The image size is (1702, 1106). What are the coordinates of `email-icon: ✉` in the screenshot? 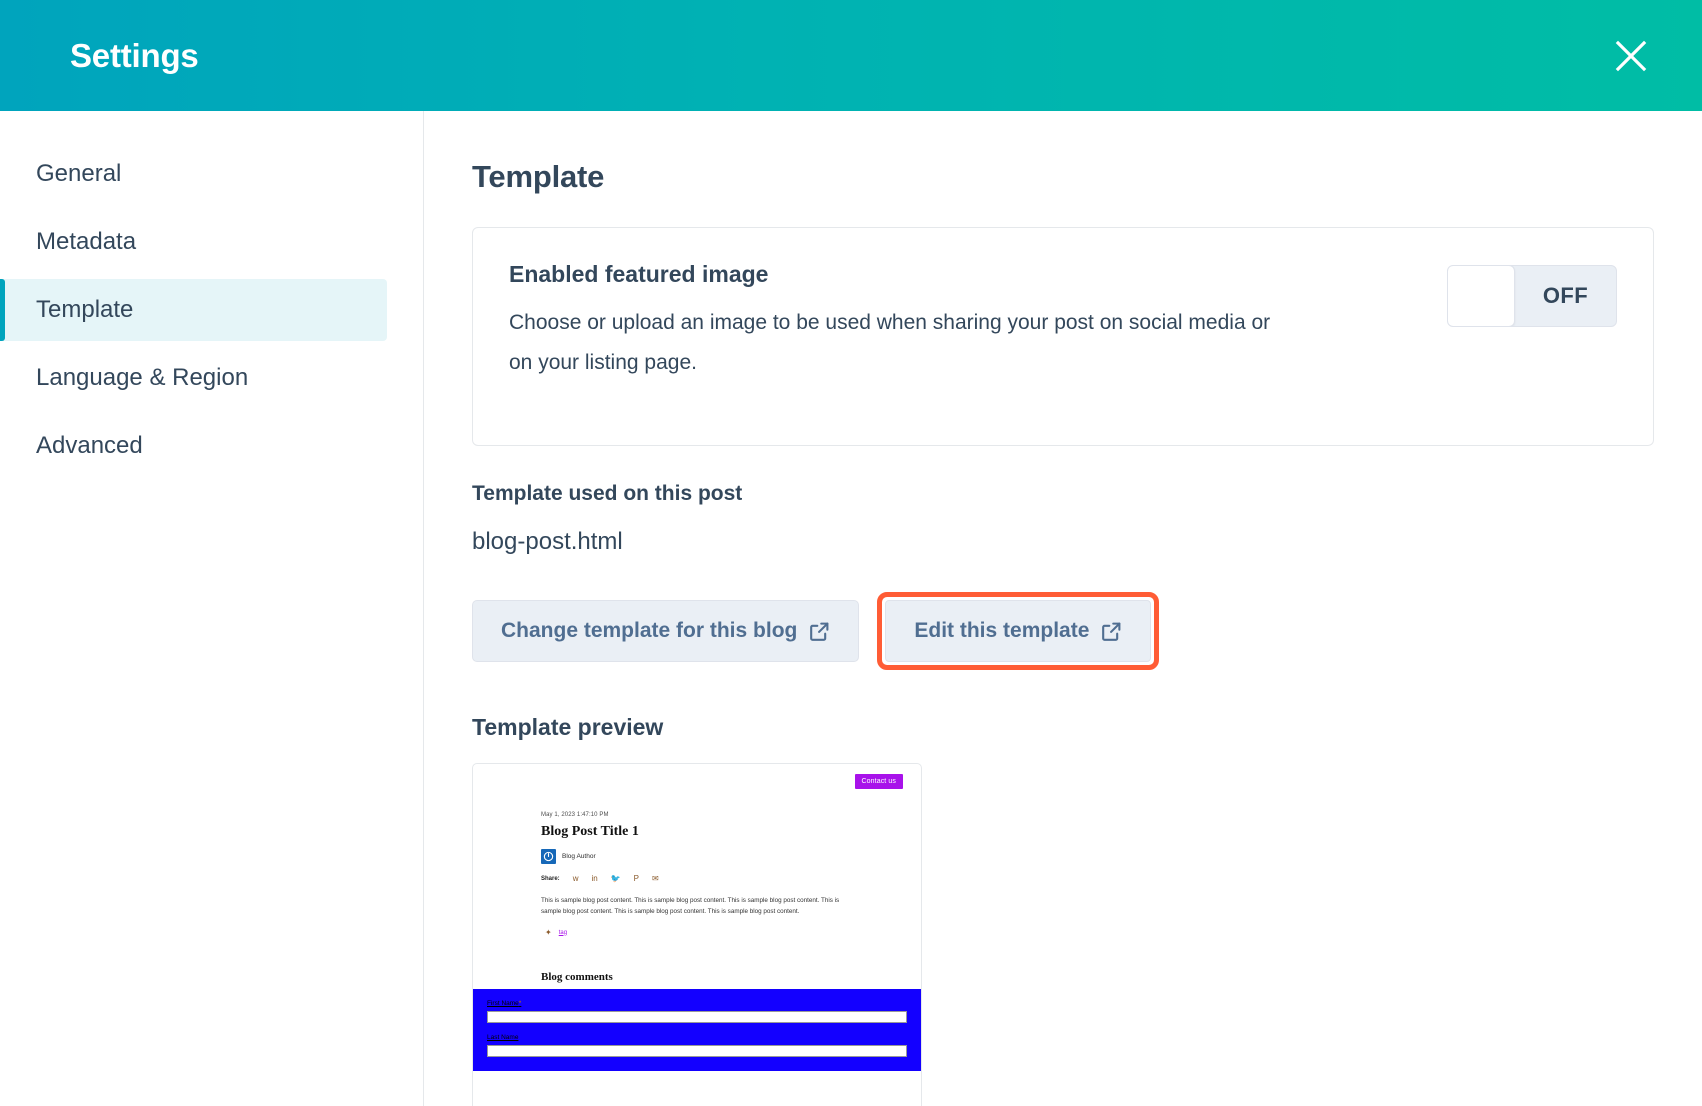 It's located at (655, 879).